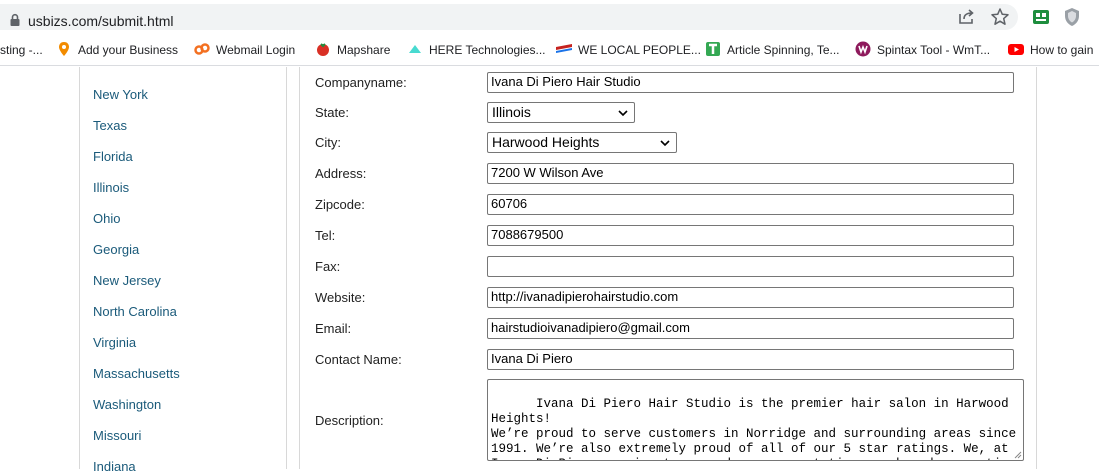 This screenshot has height=474, width=1099. Describe the element at coordinates (750, 359) in the screenshot. I see `contact-name-input: Ivana Di Piero` at that location.